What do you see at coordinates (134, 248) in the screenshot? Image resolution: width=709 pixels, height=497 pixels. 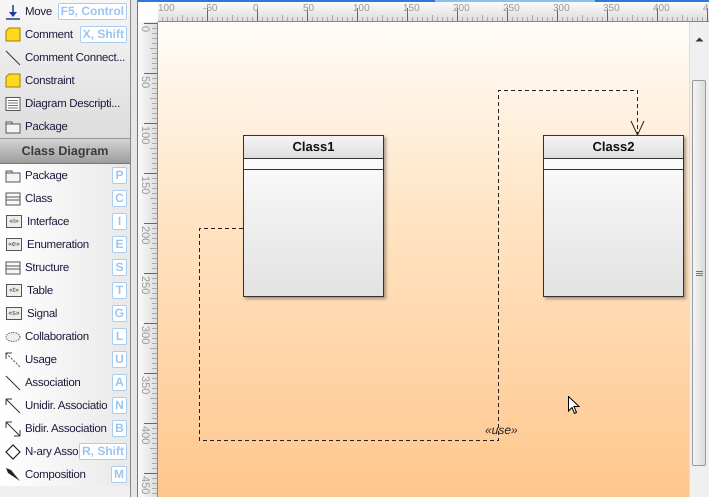 I see `splitter-bar` at bounding box center [134, 248].